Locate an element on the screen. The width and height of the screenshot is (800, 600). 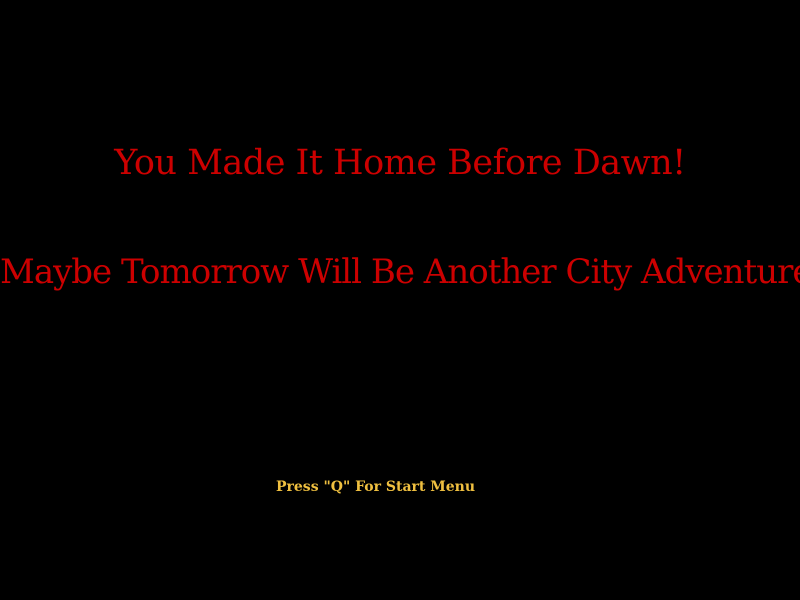
start-menu-prompt: Press "Q" For Start Menu is located at coordinates (375, 487).